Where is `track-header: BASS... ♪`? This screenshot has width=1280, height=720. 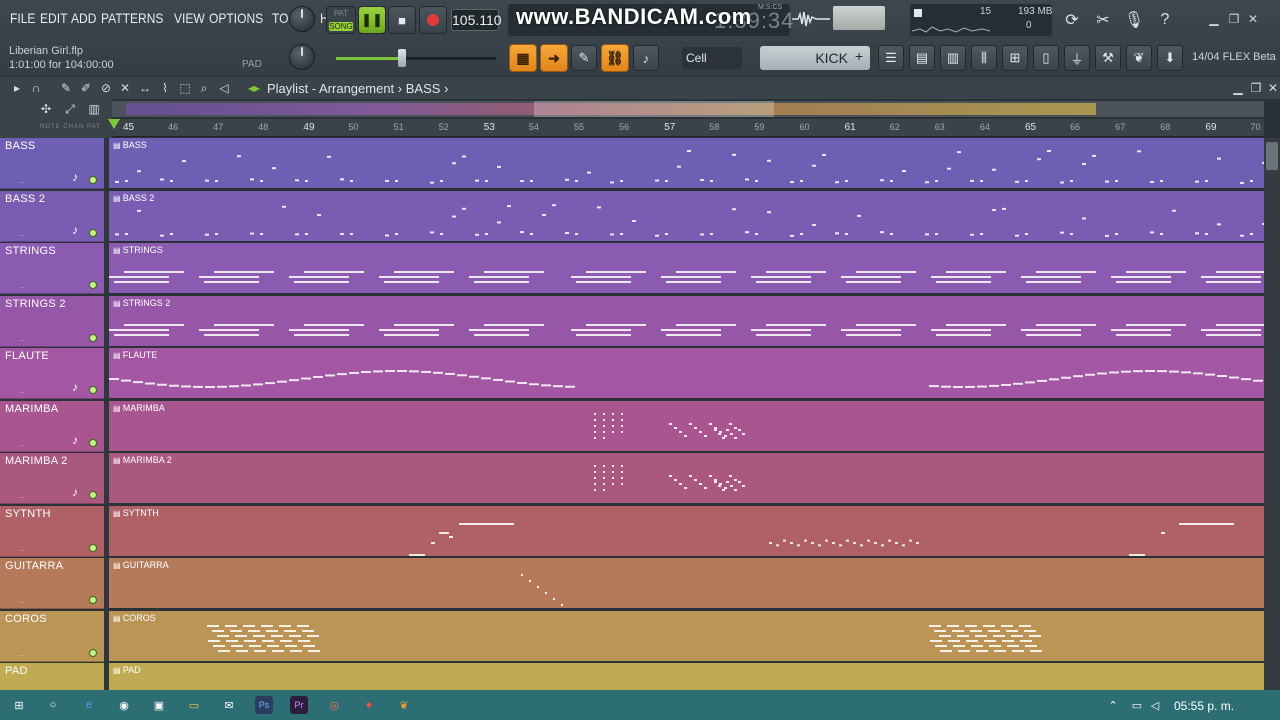
track-header: BASS... ♪ is located at coordinates (52, 163).